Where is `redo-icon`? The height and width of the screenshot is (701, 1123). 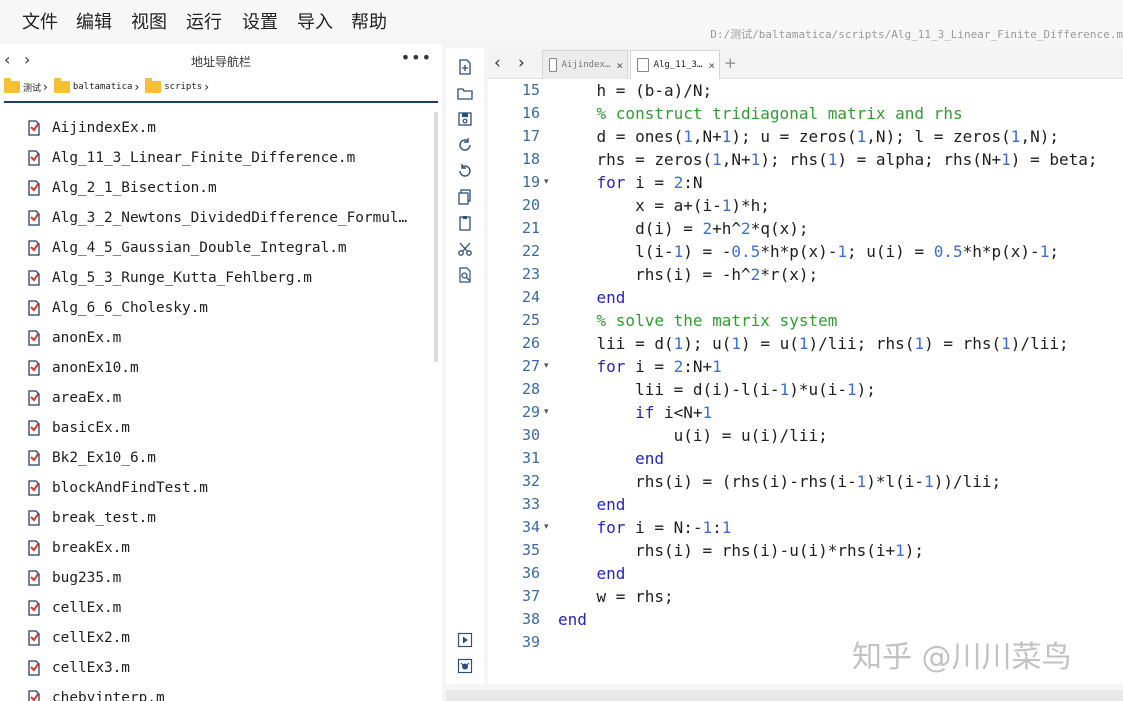 redo-icon is located at coordinates (465, 145).